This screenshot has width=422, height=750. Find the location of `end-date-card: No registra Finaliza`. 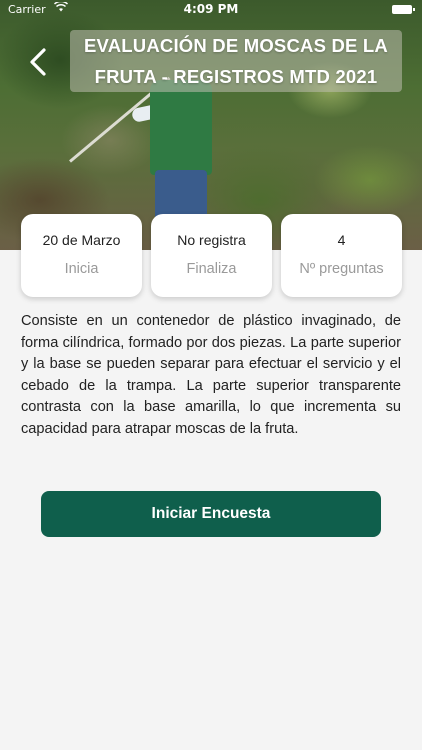

end-date-card: No registra Finaliza is located at coordinates (211, 255).